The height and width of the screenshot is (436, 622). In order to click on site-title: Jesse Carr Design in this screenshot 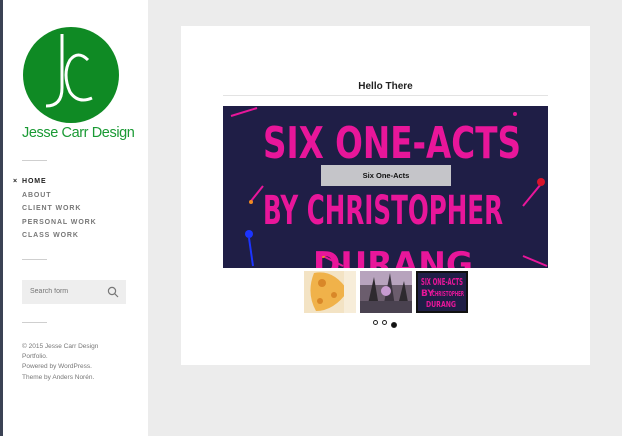, I will do `click(78, 133)`.